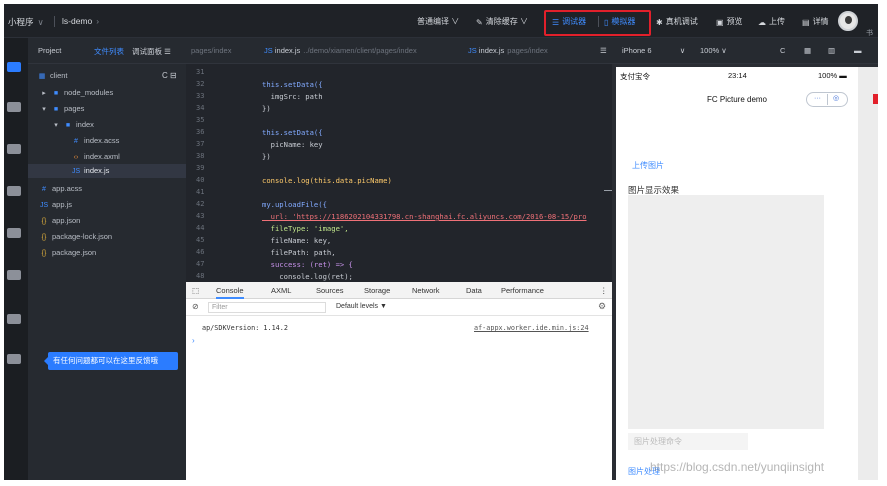  Describe the element at coordinates (266, 108) in the screenshot. I see `code-line: })` at that location.